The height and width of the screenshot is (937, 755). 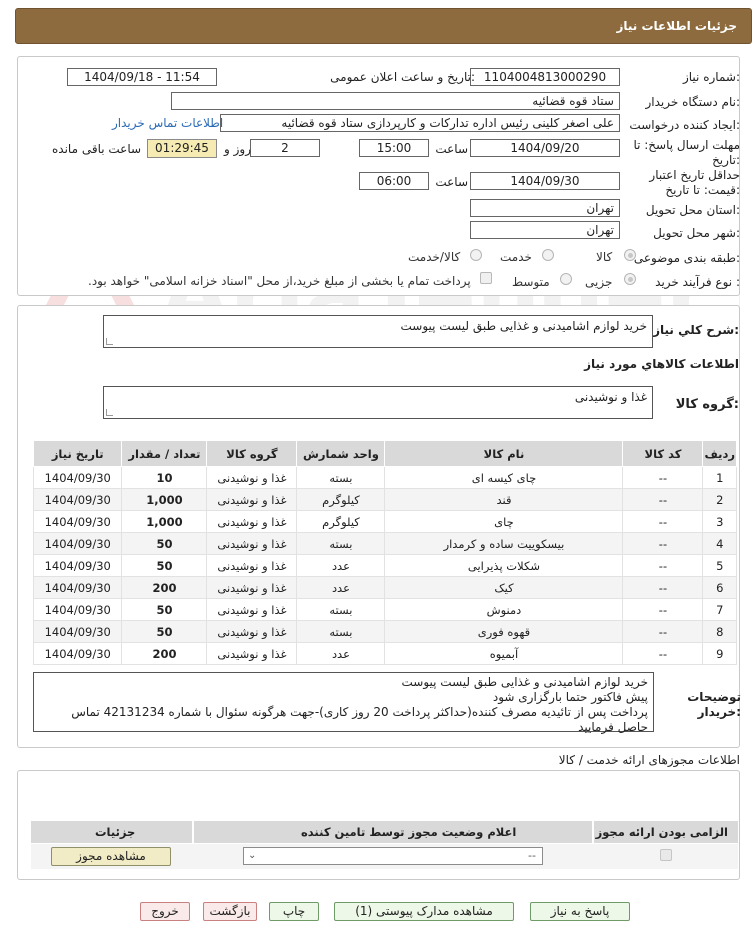 I want to click on col-row-header: ردیف, so click(x=719, y=453).